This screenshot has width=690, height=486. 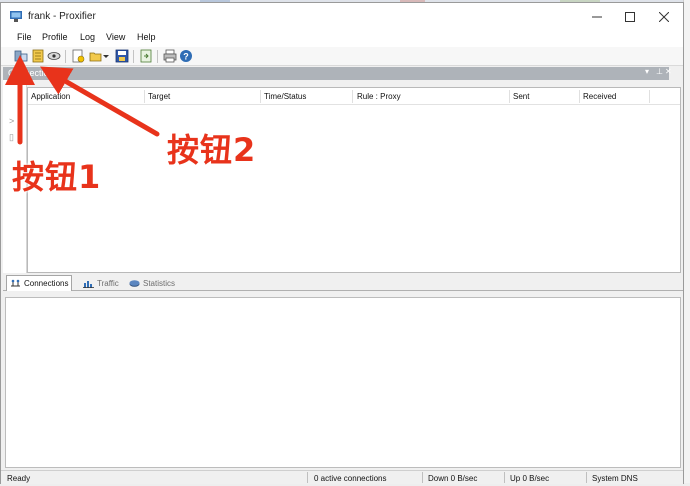 What do you see at coordinates (146, 37) in the screenshot?
I see `menu-help: Help` at bounding box center [146, 37].